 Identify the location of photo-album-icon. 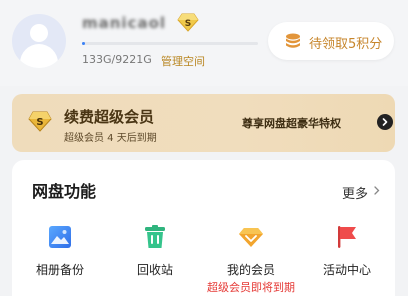
(60, 237).